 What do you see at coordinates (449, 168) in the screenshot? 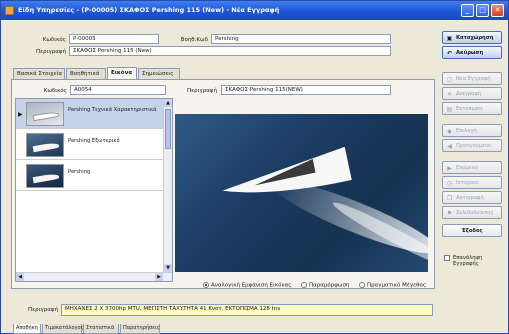
I see `arrow-right-icon: ▶` at bounding box center [449, 168].